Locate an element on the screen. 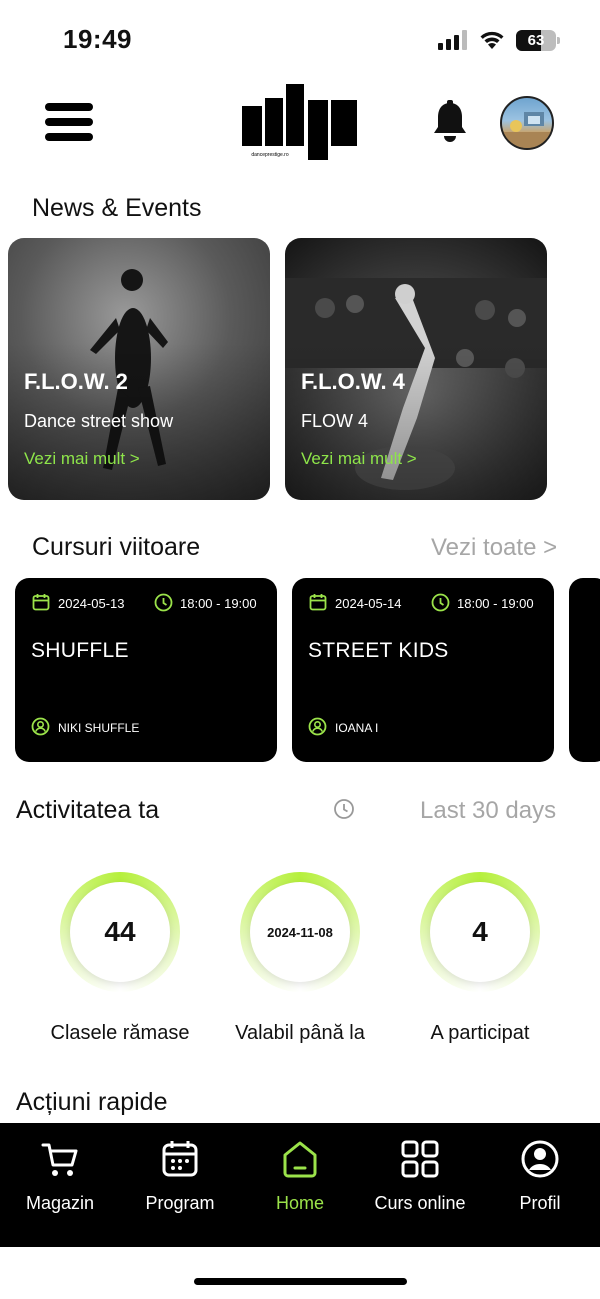 Image resolution: width=600 pixels, height=1299 pixels. nav-label: Profil is located at coordinates (540, 1203).